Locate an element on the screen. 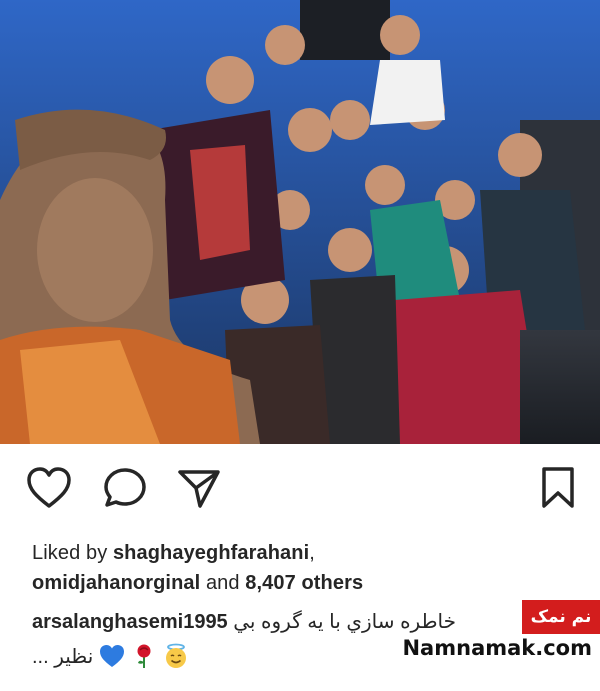  comment-button is located at coordinates (125, 488).